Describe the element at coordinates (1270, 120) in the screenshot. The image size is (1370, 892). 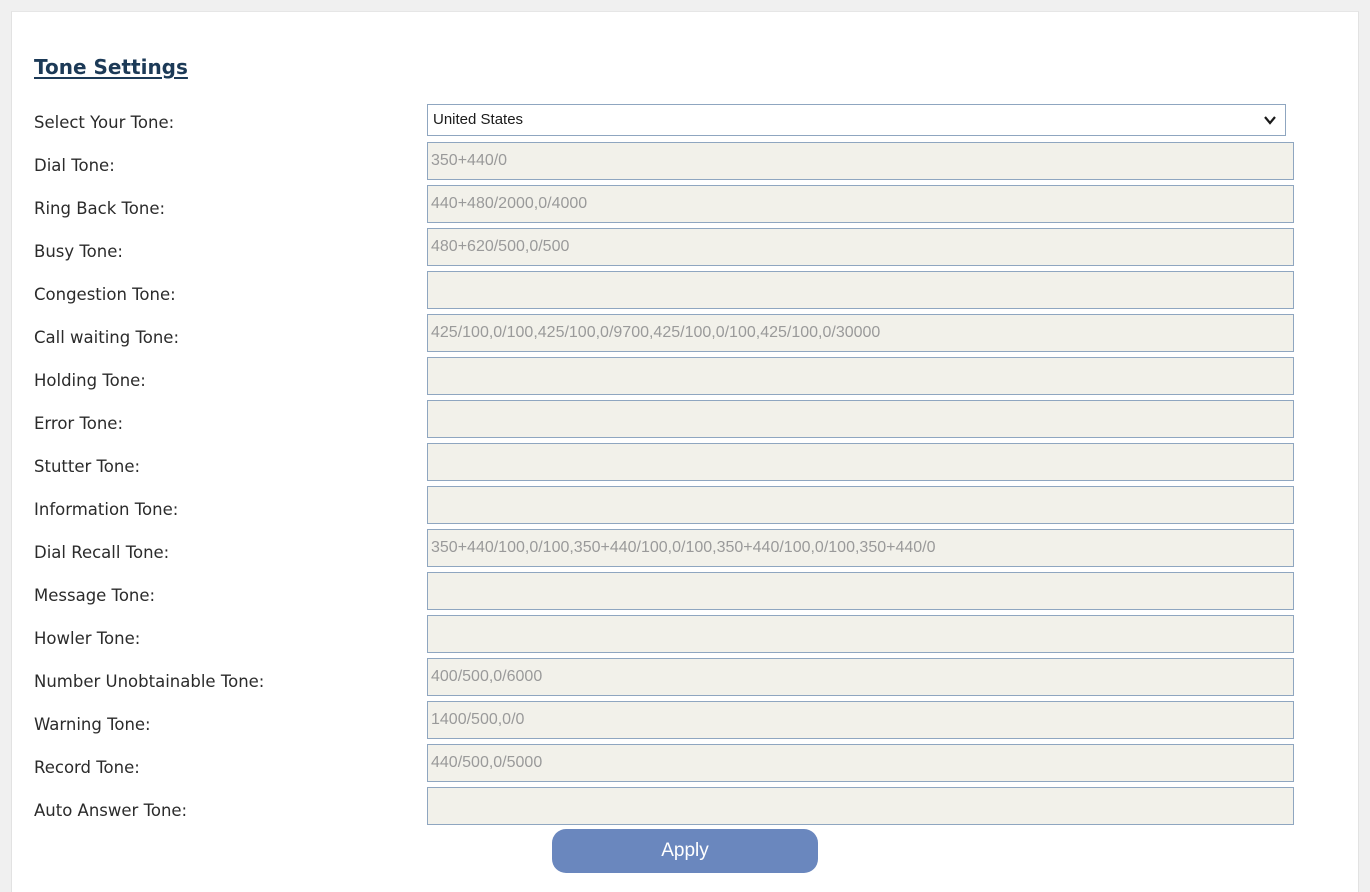
I see `chevron-down-icon` at that location.